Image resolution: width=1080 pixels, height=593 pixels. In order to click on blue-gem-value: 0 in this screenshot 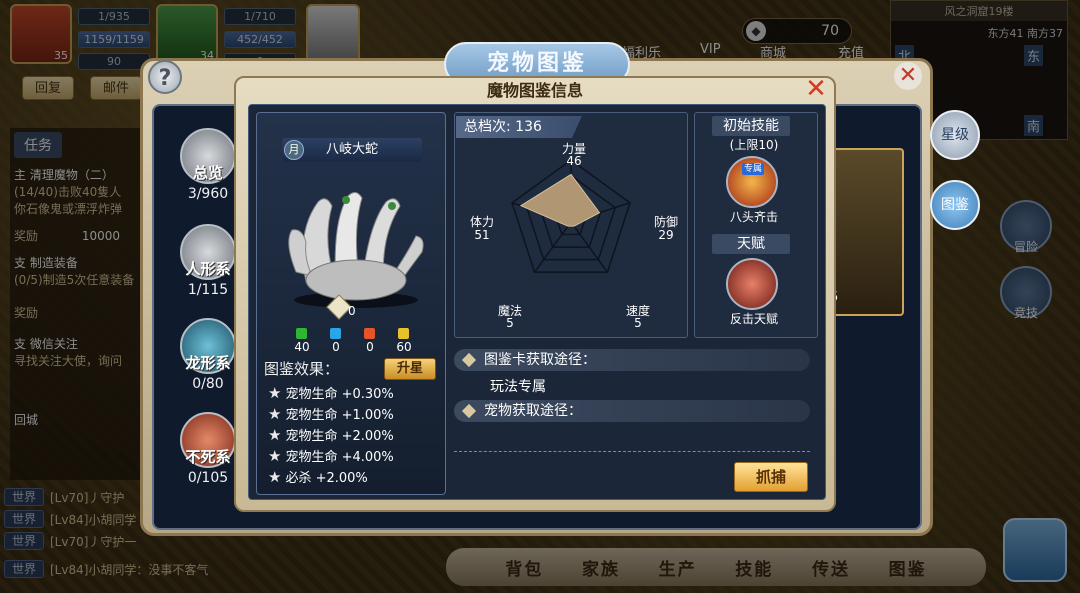, I will do `click(336, 347)`.